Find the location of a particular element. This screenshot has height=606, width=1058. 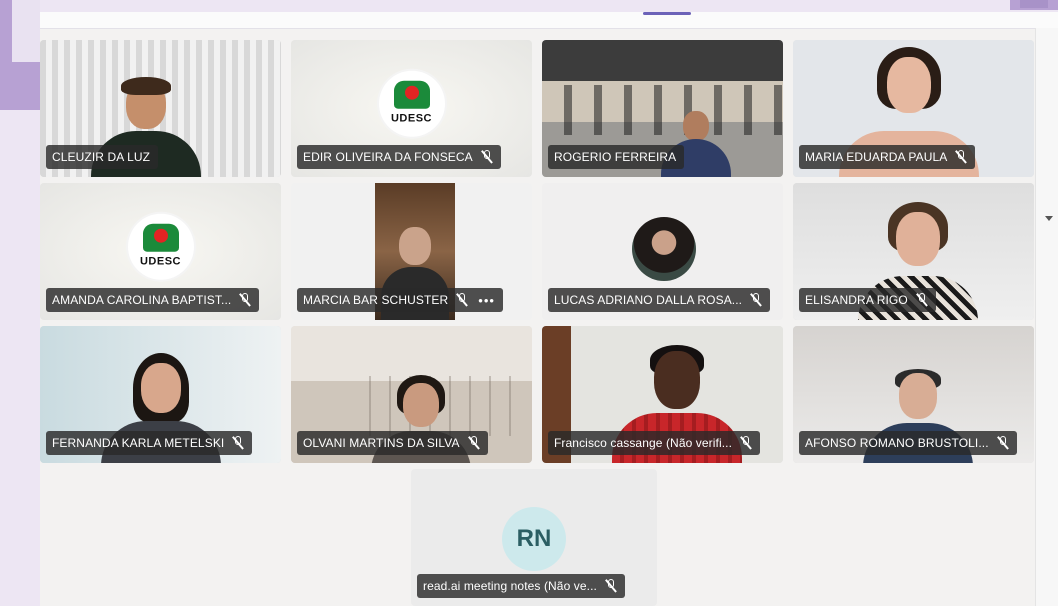

avatar: RN is located at coordinates (534, 539).